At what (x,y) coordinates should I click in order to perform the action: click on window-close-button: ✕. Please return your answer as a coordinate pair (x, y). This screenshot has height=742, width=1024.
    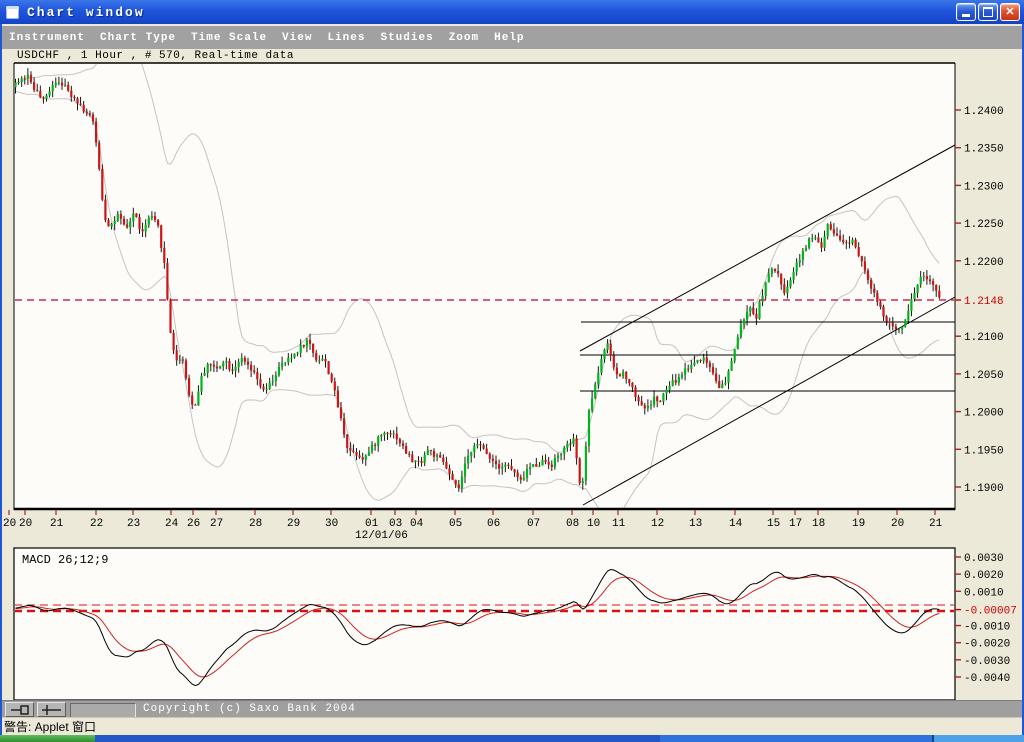
    Looking at the image, I should click on (1010, 12).